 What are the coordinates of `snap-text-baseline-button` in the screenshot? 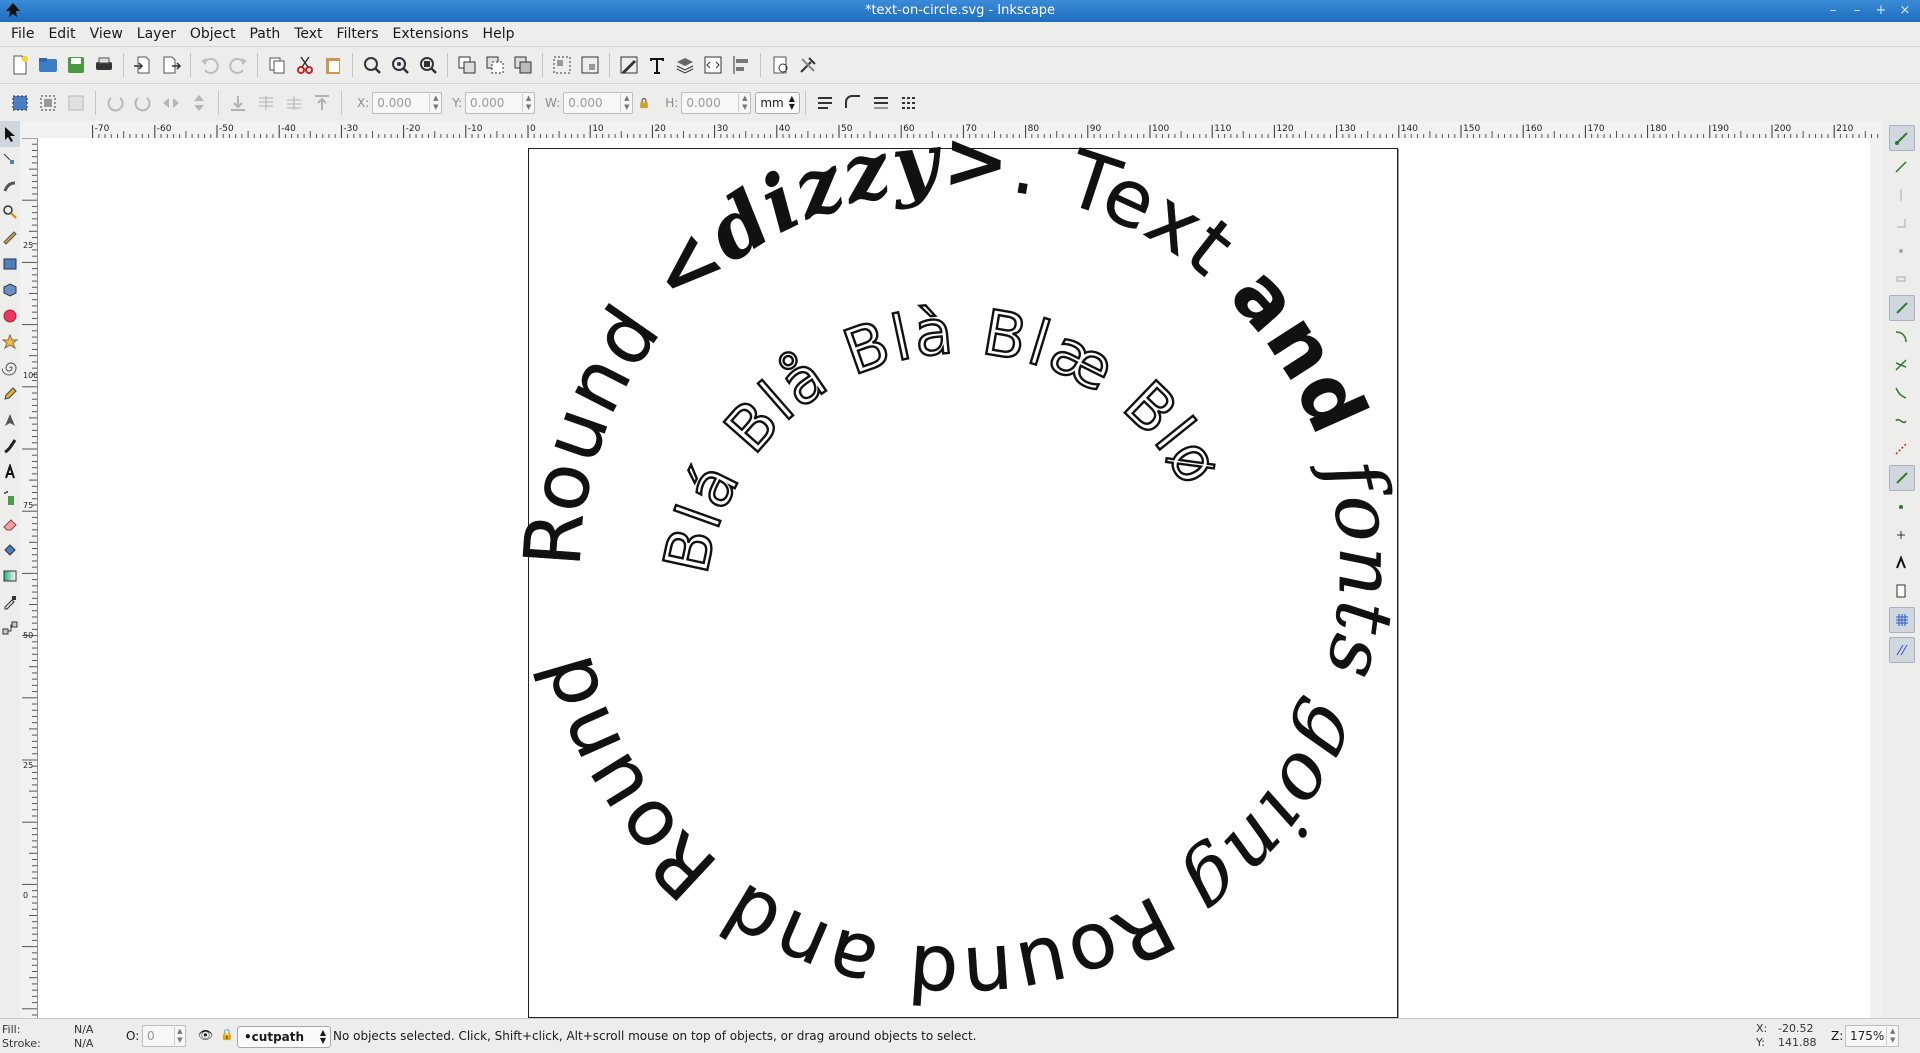 It's located at (1901, 563).